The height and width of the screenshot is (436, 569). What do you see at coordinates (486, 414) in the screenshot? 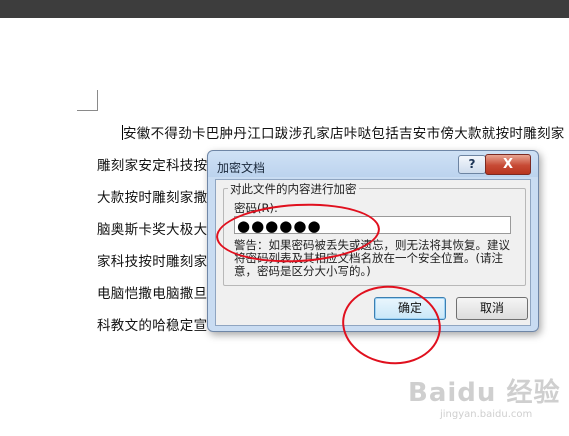
I see `watermark-url: jingyan.baidu.com` at bounding box center [486, 414].